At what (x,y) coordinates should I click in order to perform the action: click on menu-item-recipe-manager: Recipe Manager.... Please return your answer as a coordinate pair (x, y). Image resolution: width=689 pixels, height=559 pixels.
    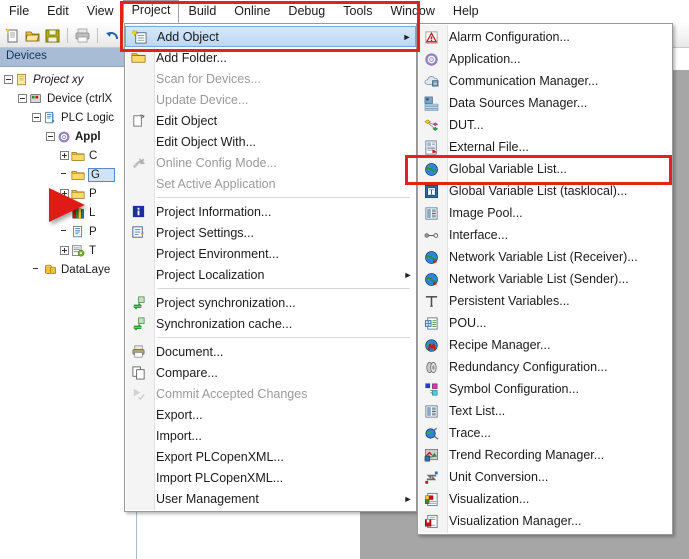
    Looking at the image, I should click on (545, 345).